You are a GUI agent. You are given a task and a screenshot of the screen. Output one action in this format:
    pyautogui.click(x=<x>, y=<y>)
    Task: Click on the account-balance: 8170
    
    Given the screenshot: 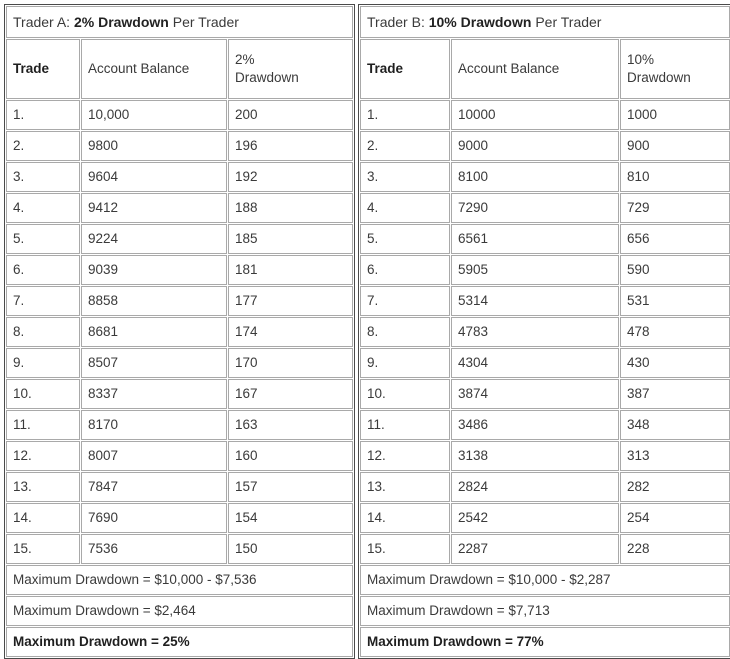 What is the action you would take?
    pyautogui.click(x=154, y=425)
    